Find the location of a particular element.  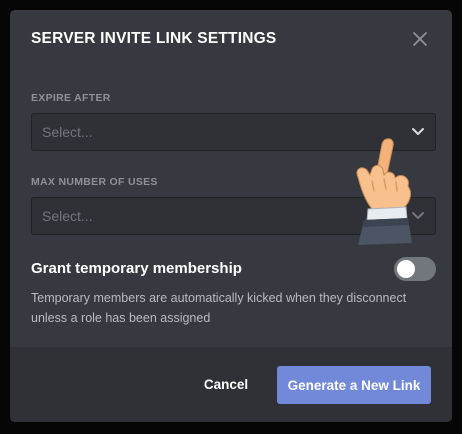

pointing-hand-icon is located at coordinates (384, 191).